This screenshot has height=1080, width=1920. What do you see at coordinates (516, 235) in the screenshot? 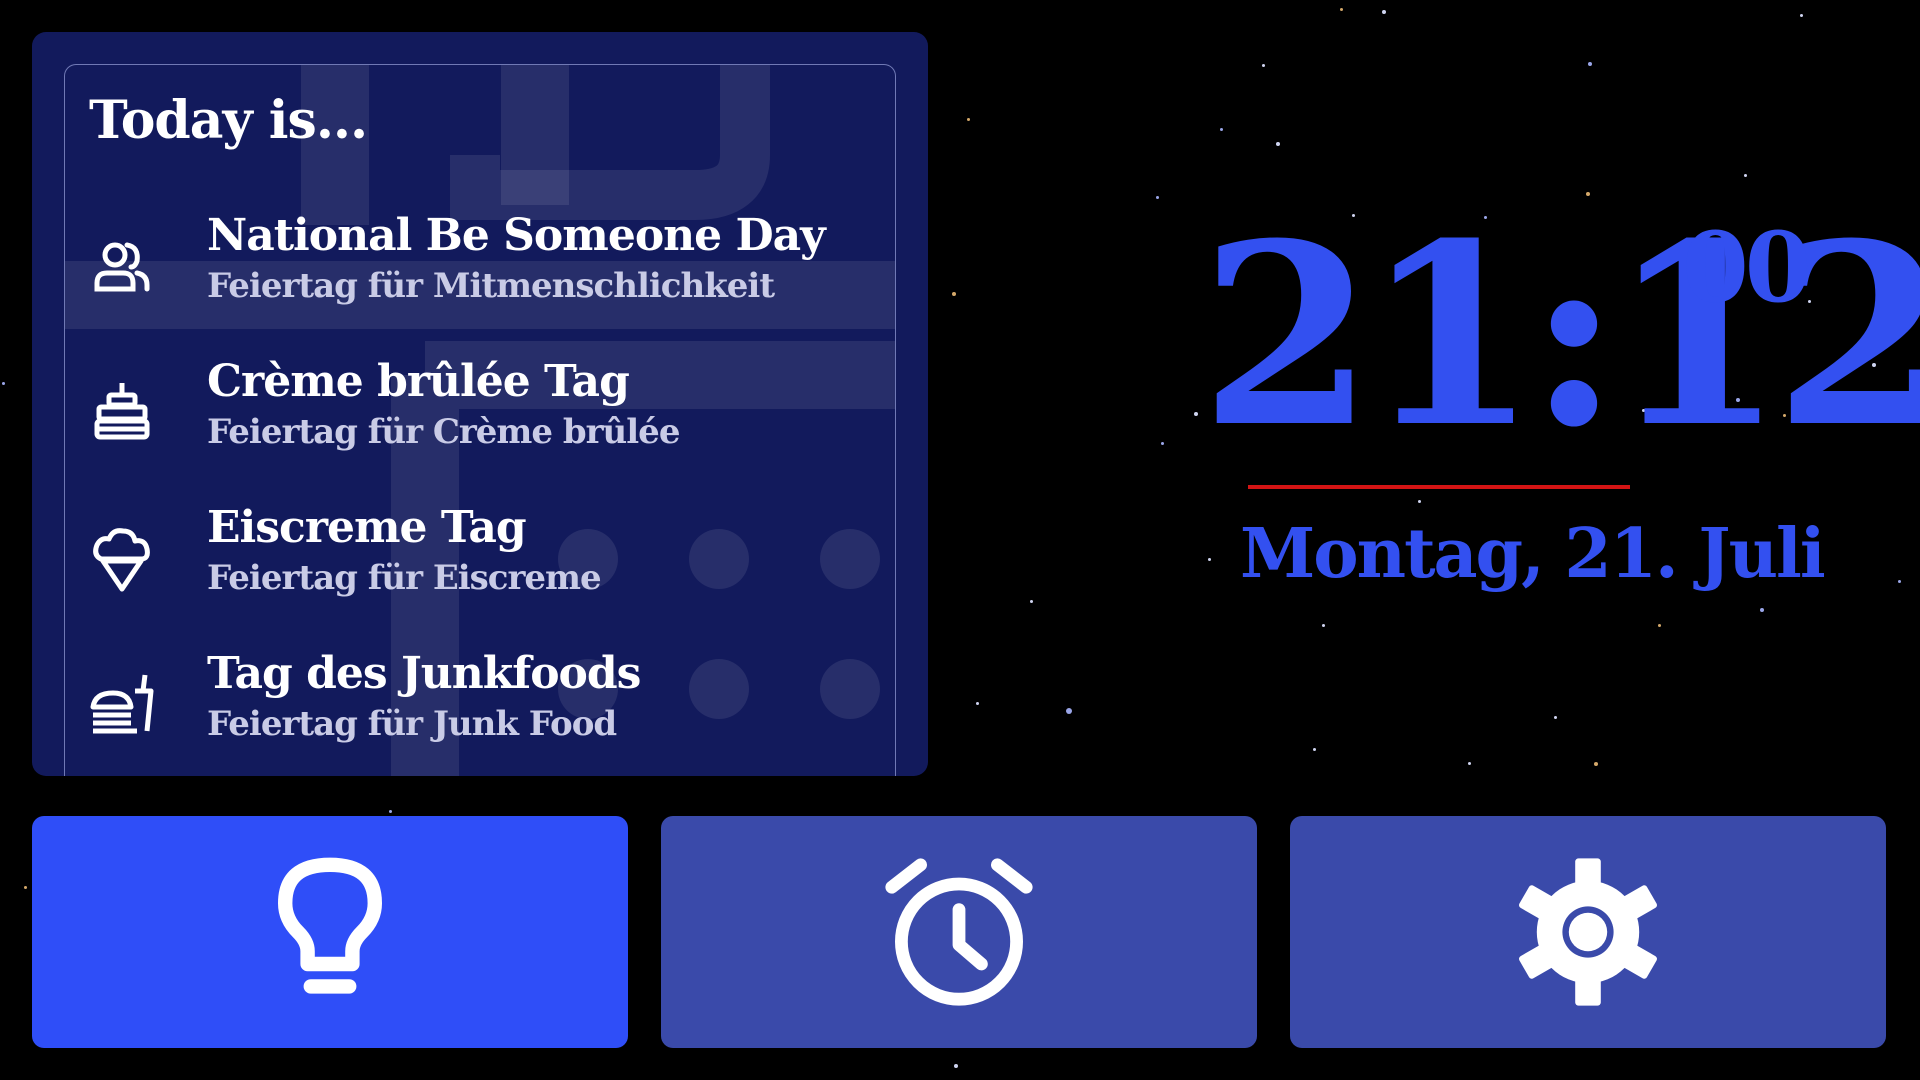
I see `holiday-name: National Be Someone Day` at bounding box center [516, 235].